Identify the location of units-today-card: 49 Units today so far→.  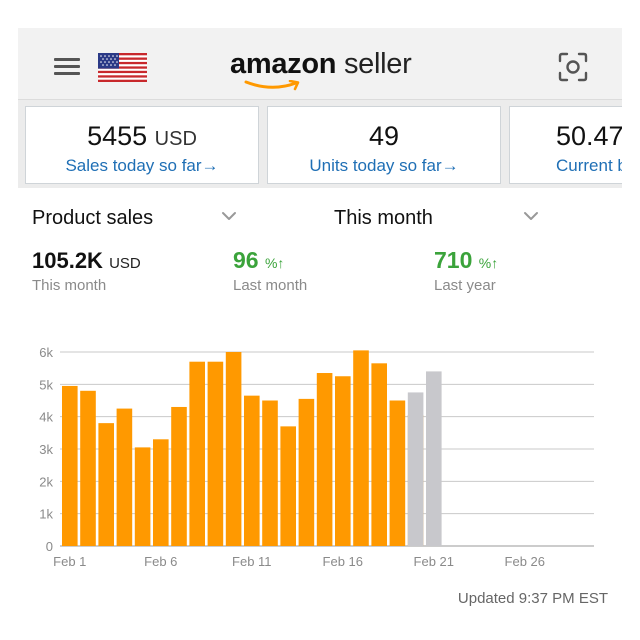
(384, 145).